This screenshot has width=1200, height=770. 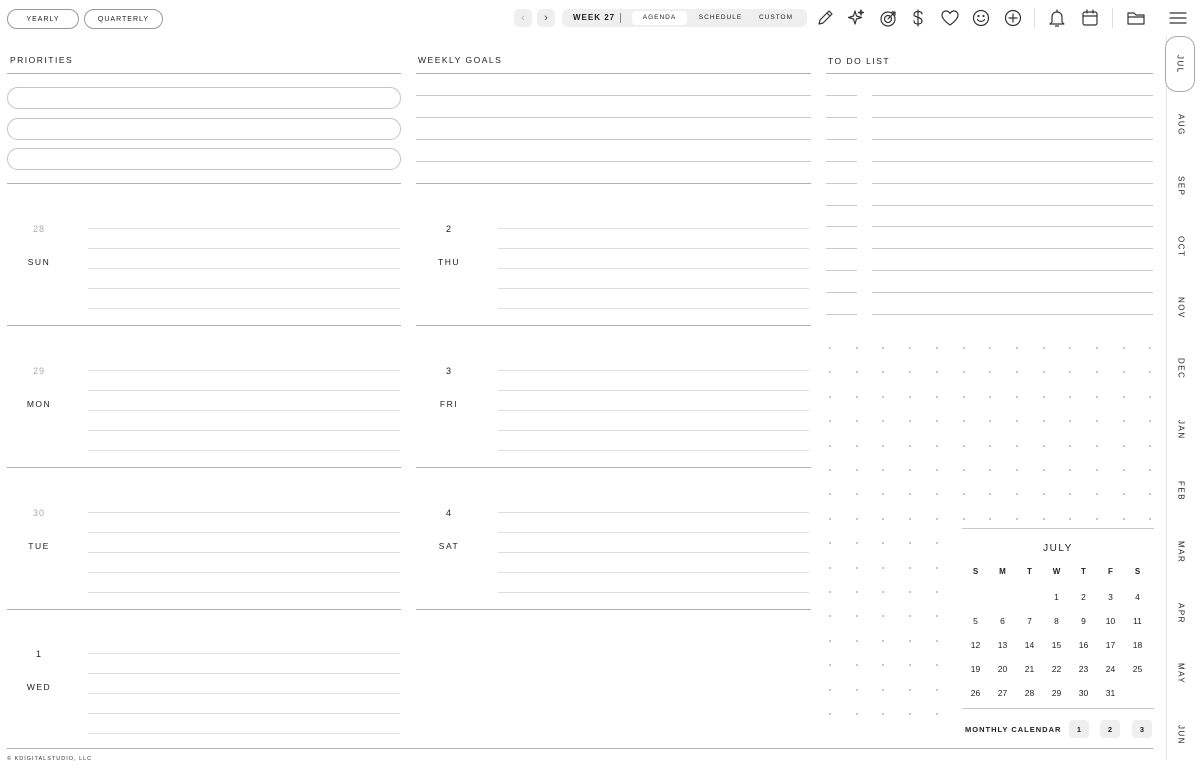 I want to click on tab-schedule: SCHEDULE, so click(x=720, y=18).